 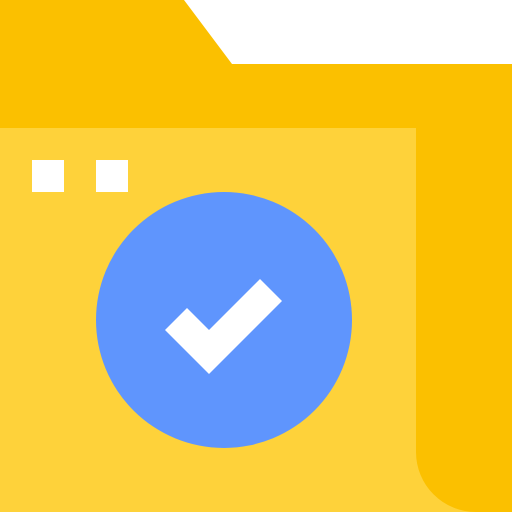 What do you see at coordinates (48, 176) in the screenshot?
I see `window-dot-left` at bounding box center [48, 176].